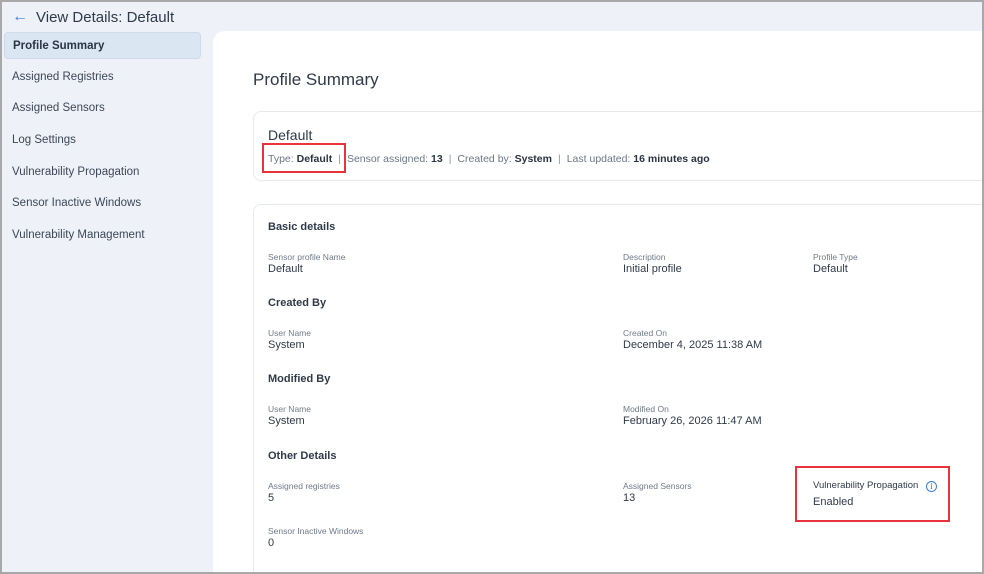 The width and height of the screenshot is (984, 574). I want to click on field-value: 0, so click(271, 543).